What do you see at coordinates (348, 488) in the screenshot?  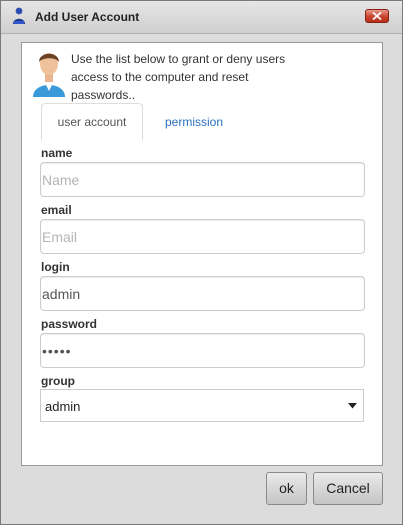 I see `cancel-button: Cancel` at bounding box center [348, 488].